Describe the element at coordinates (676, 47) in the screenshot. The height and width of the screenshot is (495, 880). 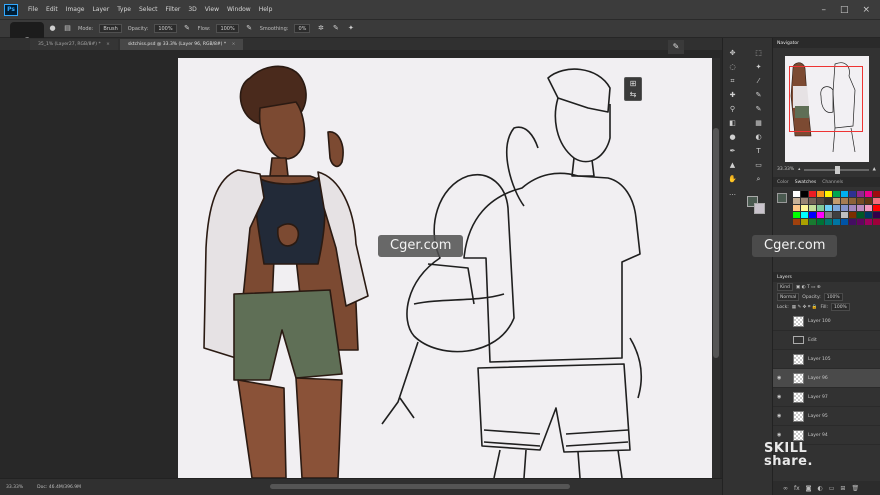
I see `brush-shortcut-icon: ✎` at that location.